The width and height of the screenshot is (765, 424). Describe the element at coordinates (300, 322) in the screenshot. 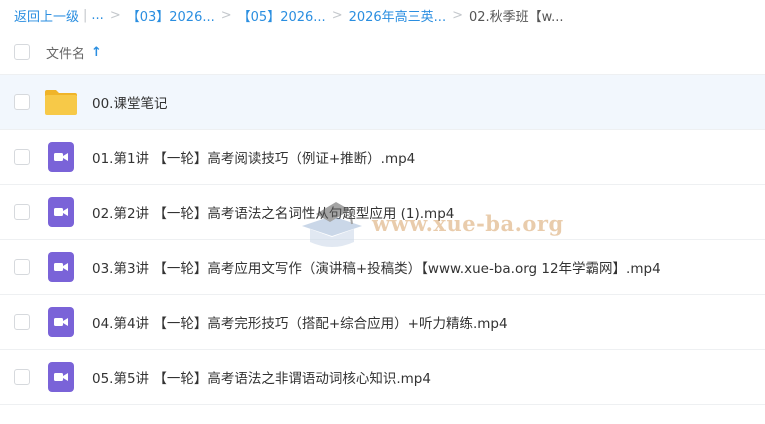

I see `file-name: 04.第4讲 【一轮】高考完形技巧（搭配+综合应用）+听力精练.mp4` at that location.